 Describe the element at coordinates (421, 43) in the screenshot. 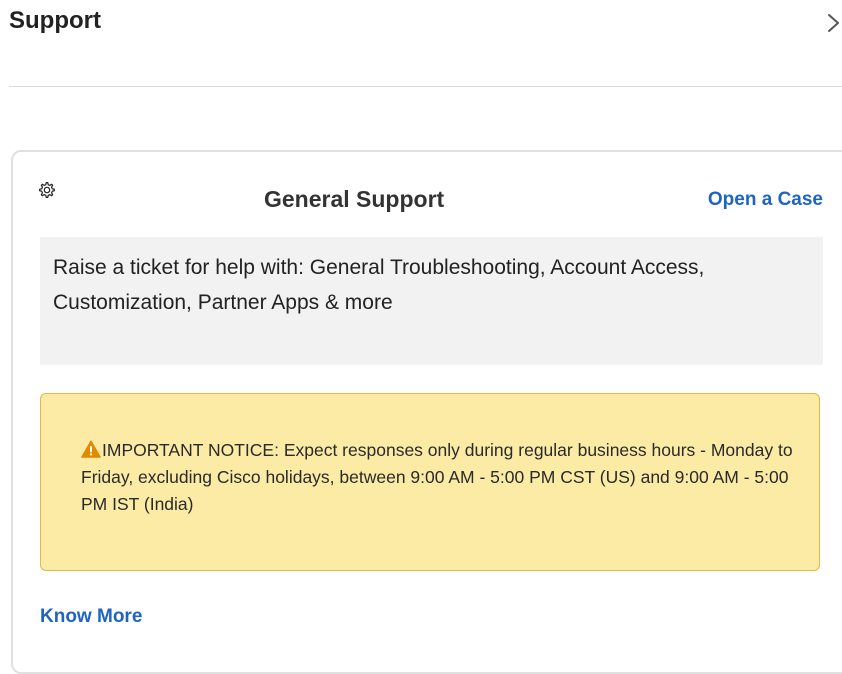

I see `support-header: Support` at that location.